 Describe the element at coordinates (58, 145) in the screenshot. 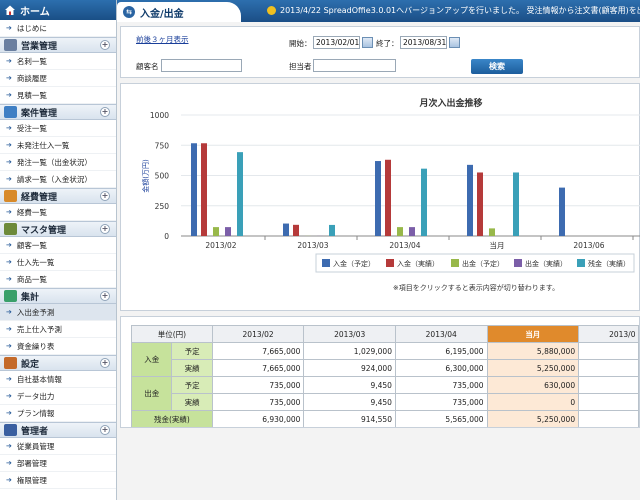

I see `sidebar-item: ➔ 未発注仕入一覧` at that location.